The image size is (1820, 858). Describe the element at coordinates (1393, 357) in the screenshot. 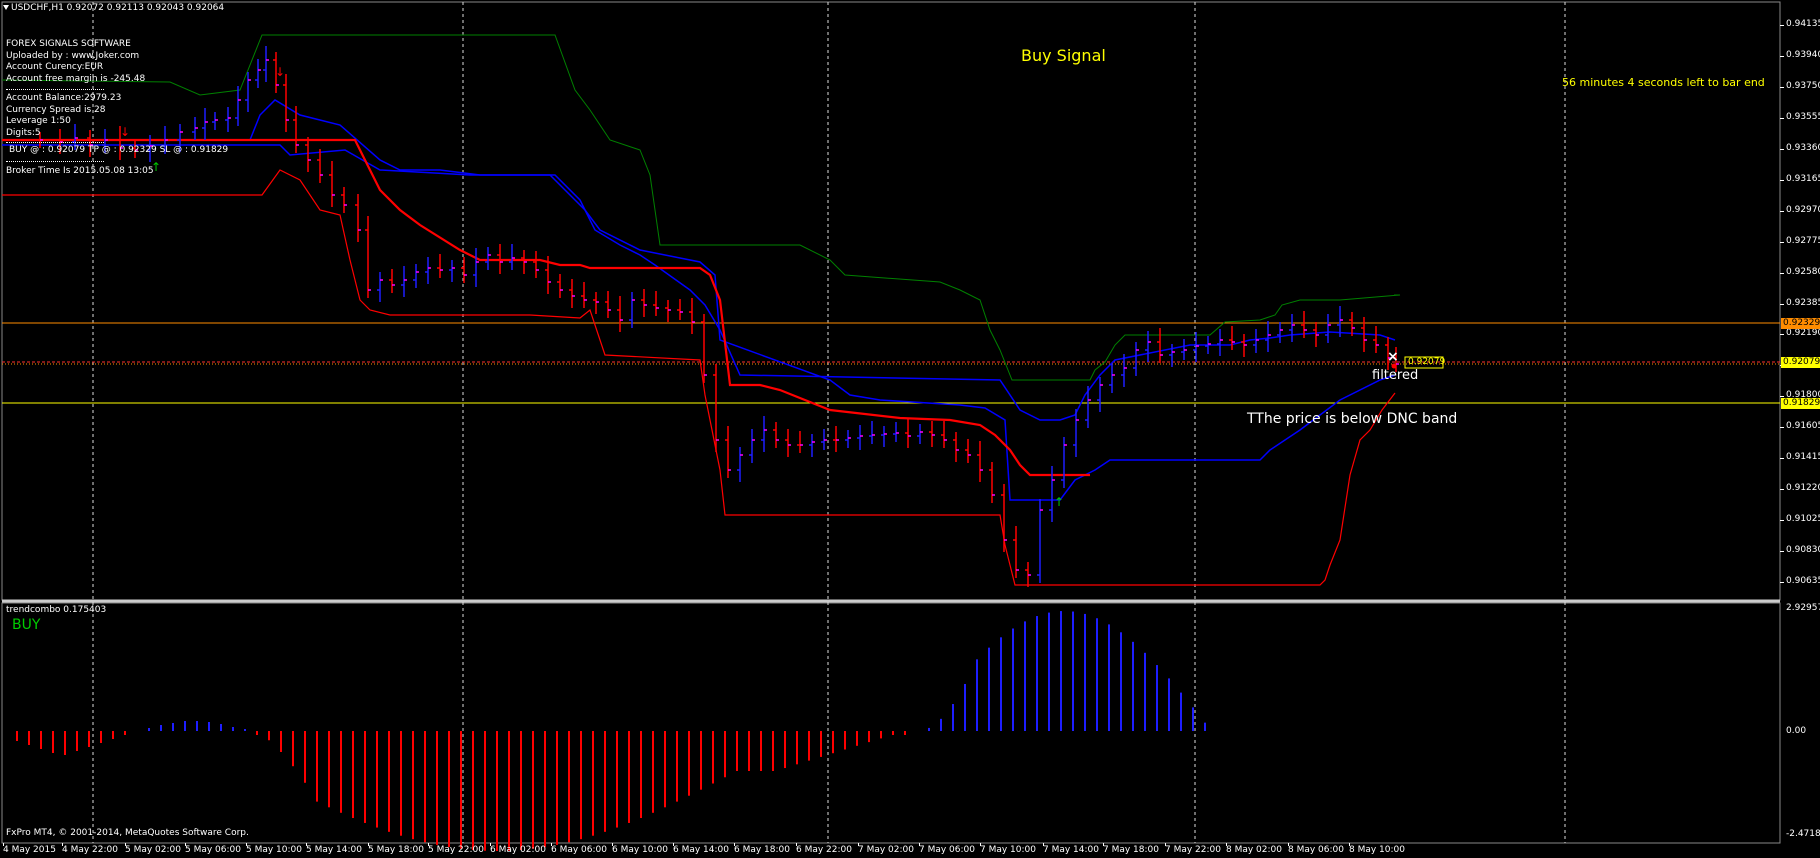

I see `close-marker-icon: ×` at that location.